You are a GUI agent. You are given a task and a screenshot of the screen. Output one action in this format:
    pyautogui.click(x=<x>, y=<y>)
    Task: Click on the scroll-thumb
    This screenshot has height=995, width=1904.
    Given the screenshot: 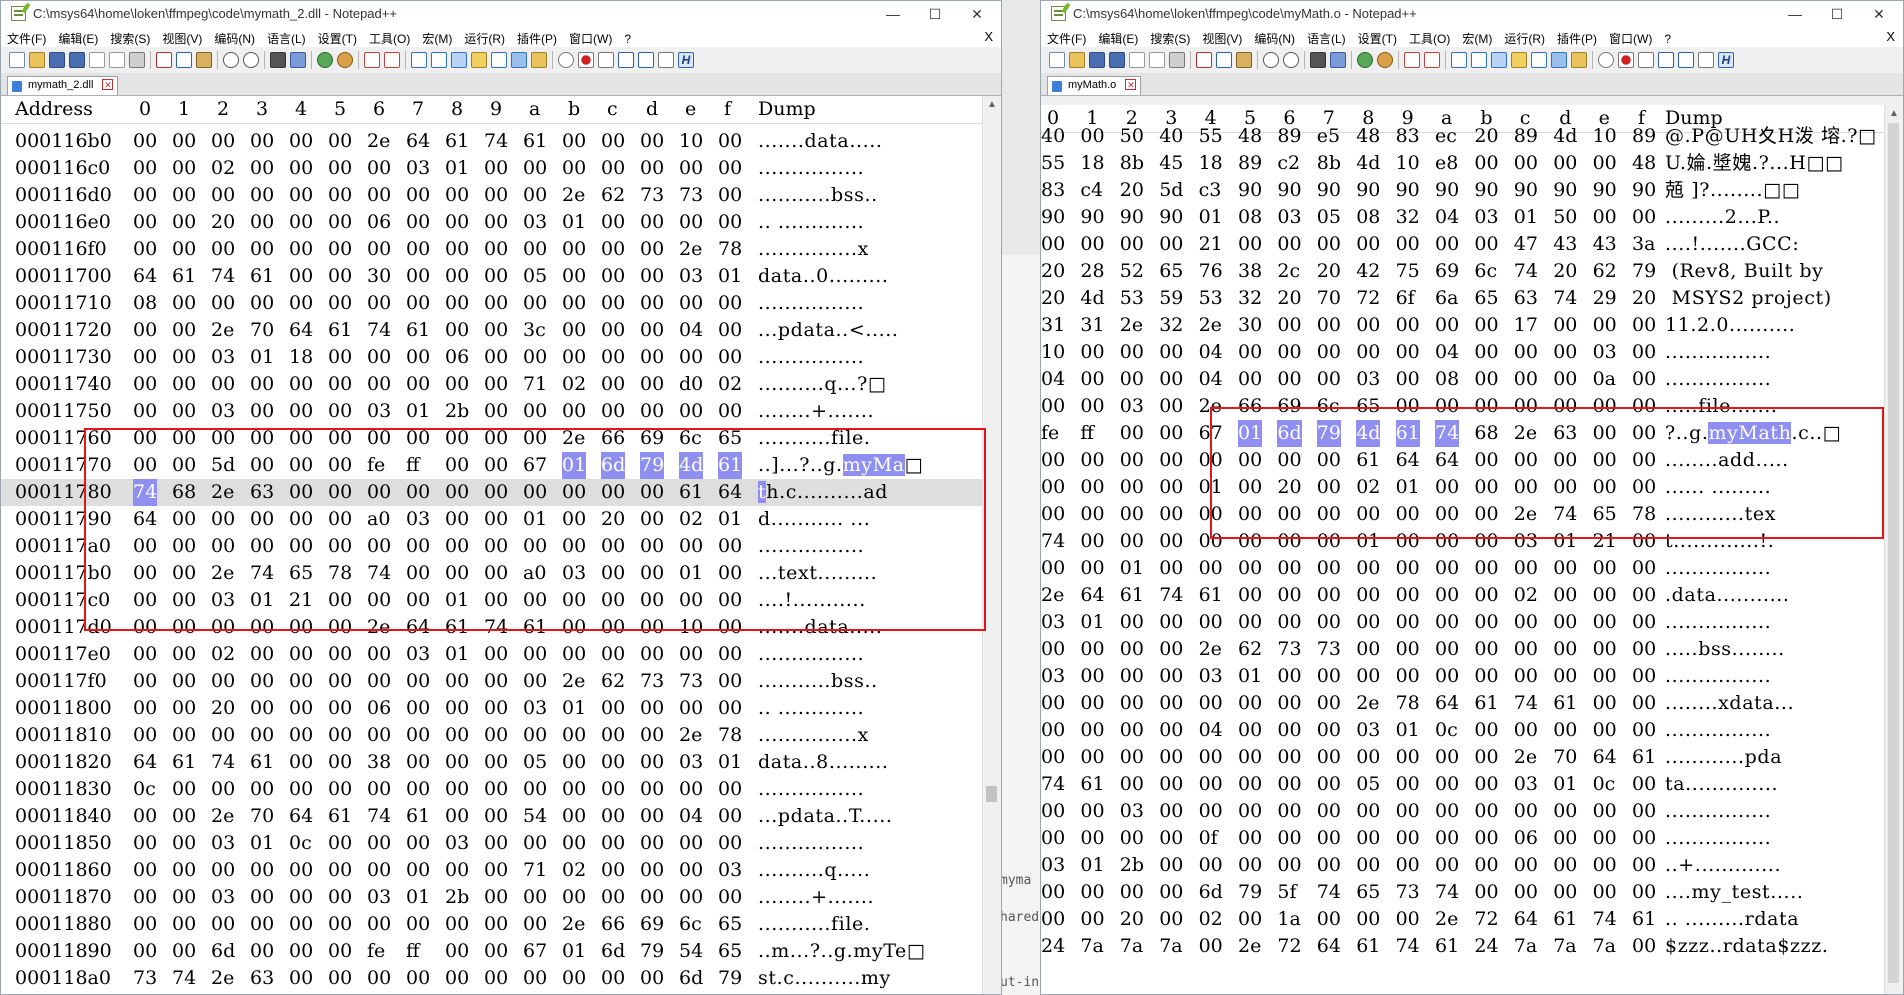 What is the action you would take?
    pyautogui.click(x=991, y=794)
    